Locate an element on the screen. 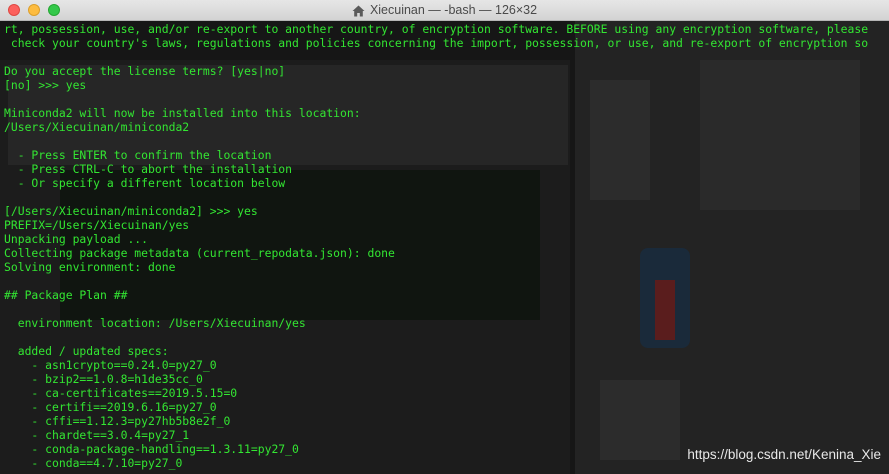  terminal-line: - certifi==2019.6.16=py27_0 is located at coordinates (110, 407).